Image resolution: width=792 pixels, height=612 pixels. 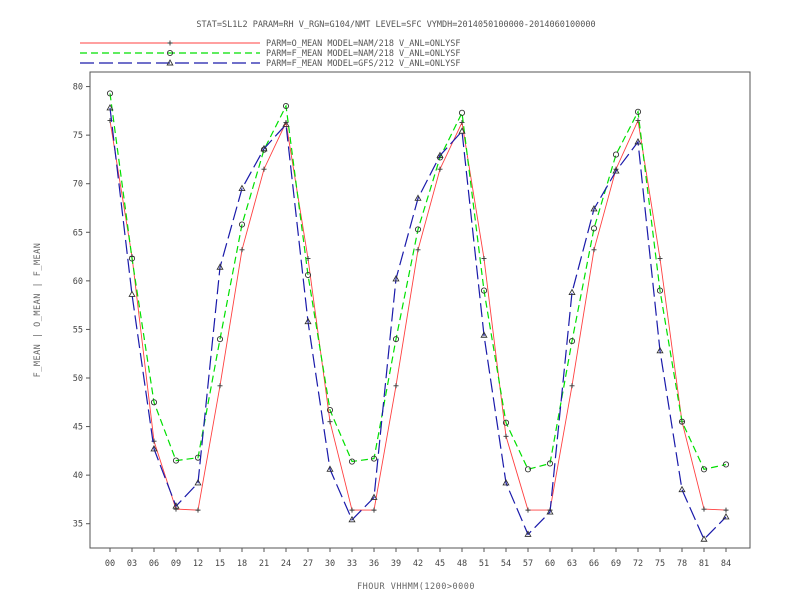 What do you see at coordinates (132, 564) in the screenshot?
I see `x-tick-label: 03` at bounding box center [132, 564].